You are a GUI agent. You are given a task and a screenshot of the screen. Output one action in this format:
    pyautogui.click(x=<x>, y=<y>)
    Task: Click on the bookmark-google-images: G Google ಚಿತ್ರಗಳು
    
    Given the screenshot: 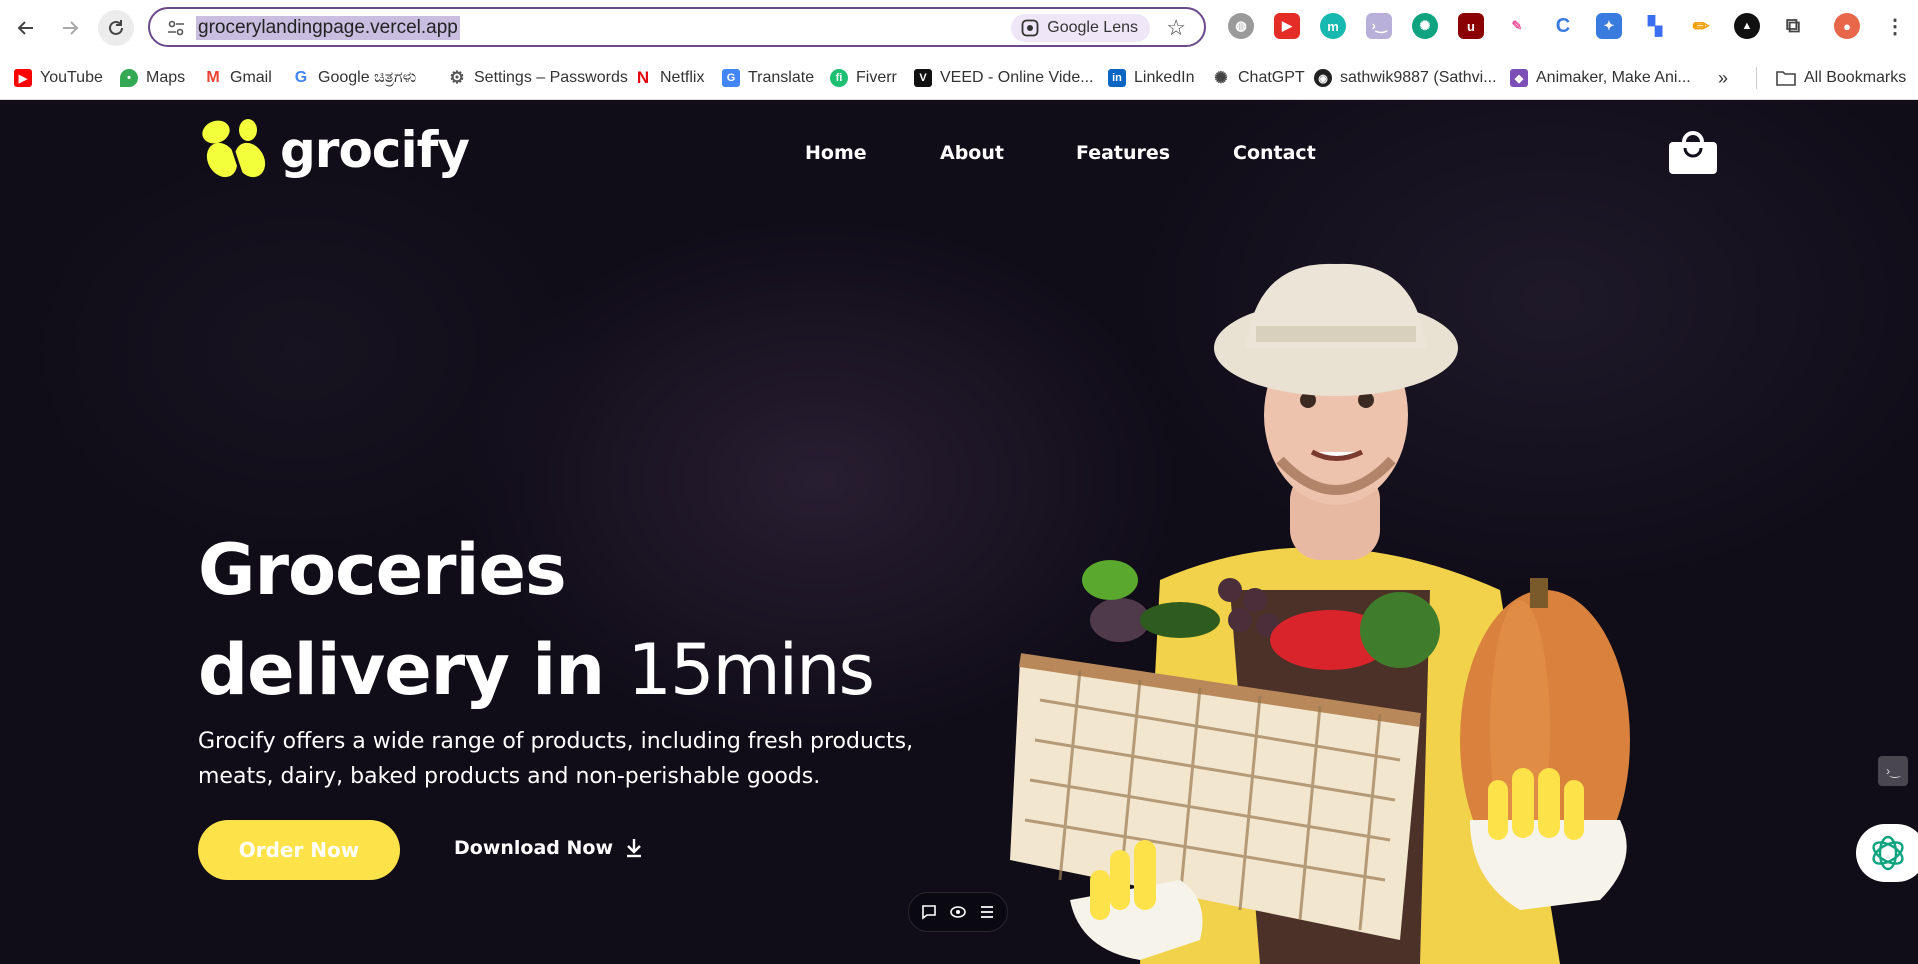 What is the action you would take?
    pyautogui.click(x=354, y=78)
    